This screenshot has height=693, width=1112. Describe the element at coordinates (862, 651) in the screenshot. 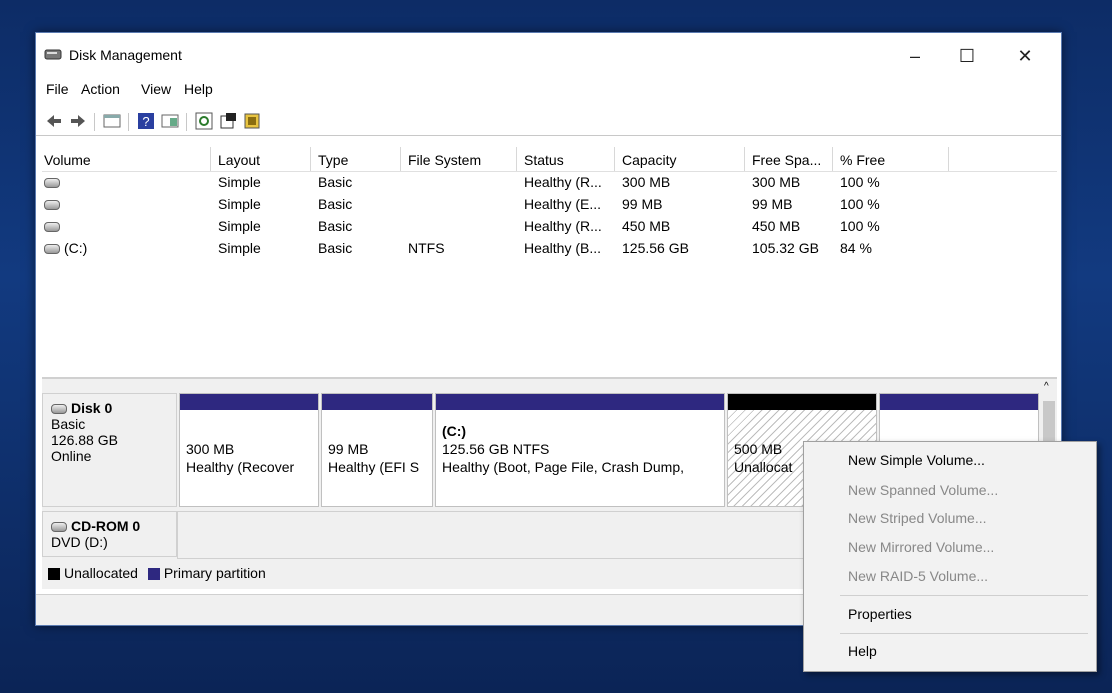

I see `menu-help-item: Help` at that location.